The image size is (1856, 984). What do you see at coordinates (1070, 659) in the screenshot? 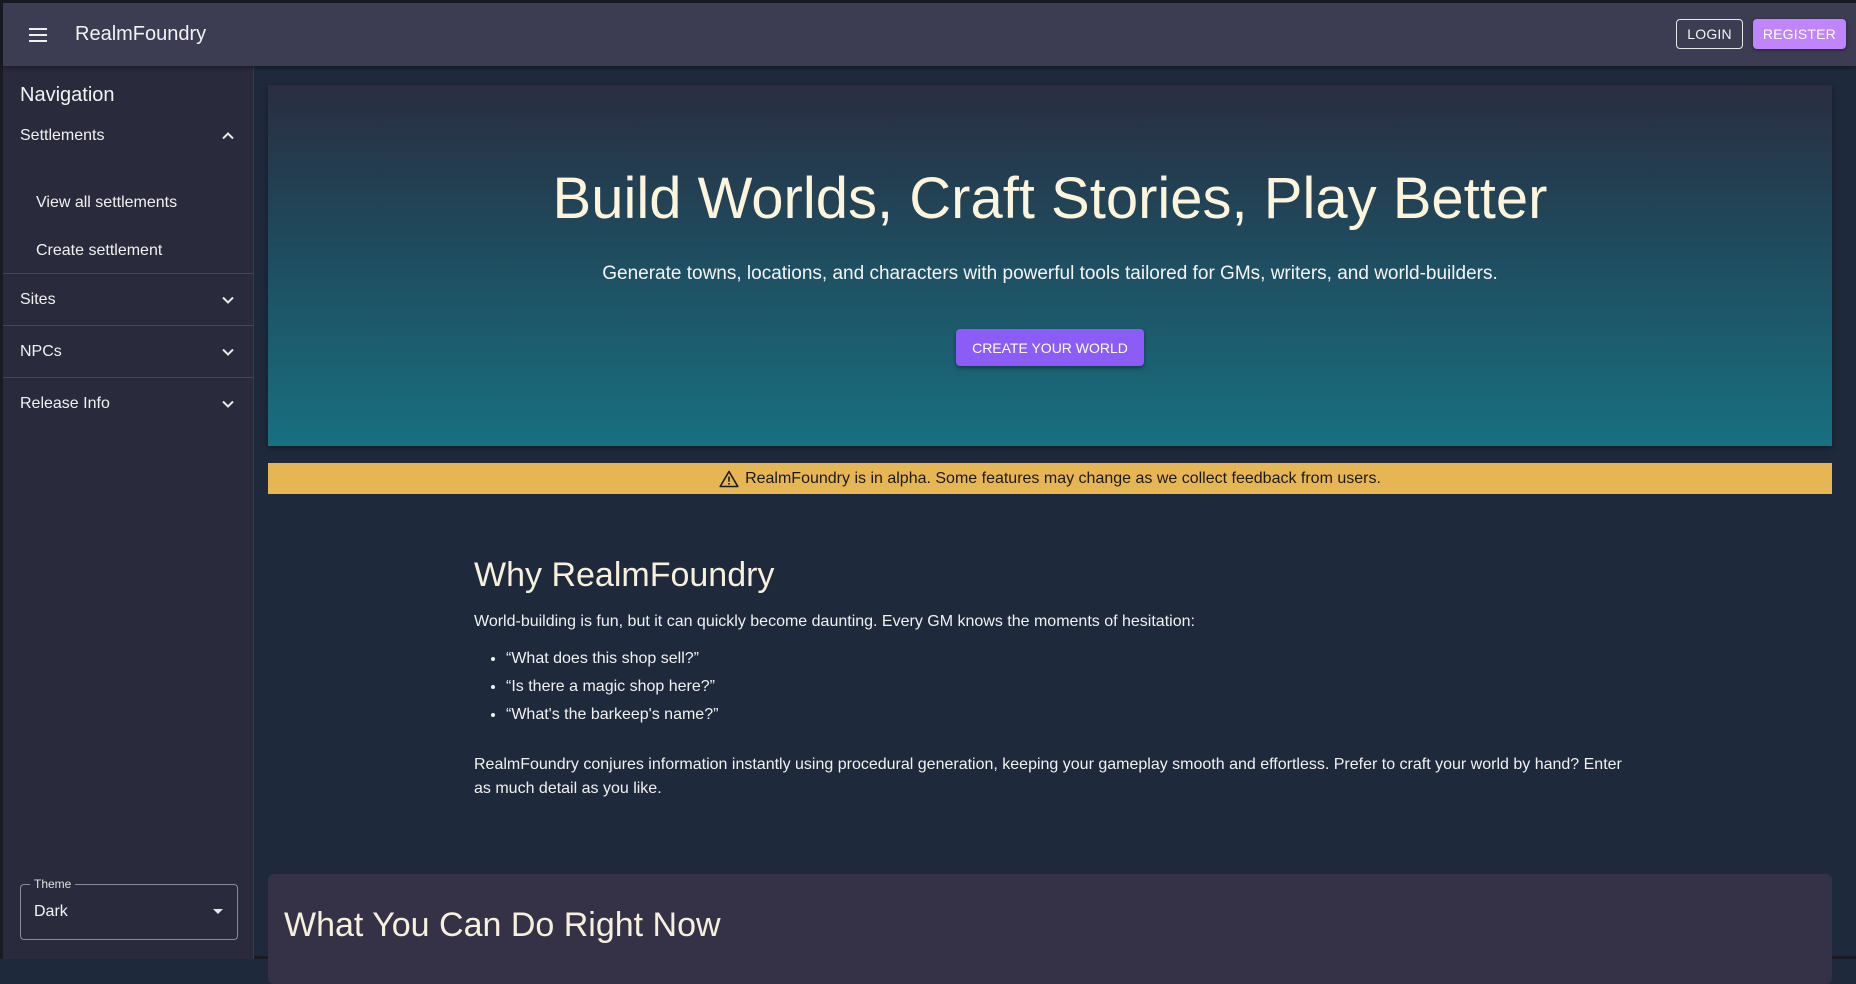
I see `list-item: “What does this shop sell?”` at bounding box center [1070, 659].